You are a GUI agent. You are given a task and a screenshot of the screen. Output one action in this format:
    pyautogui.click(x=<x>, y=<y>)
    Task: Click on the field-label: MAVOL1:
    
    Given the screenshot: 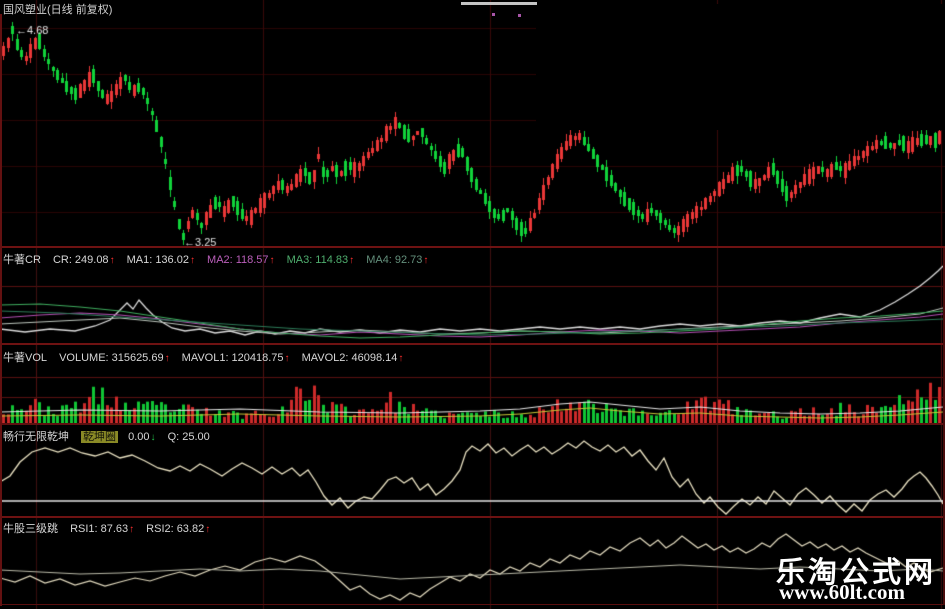 What is the action you would take?
    pyautogui.click(x=205, y=358)
    